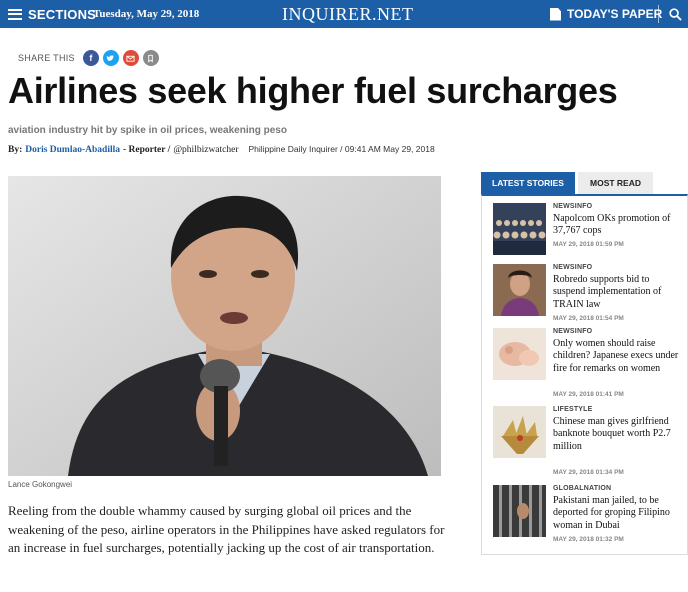  Describe the element at coordinates (146, 14) in the screenshot. I see `header-date: Tuesday, May 29, 2018` at that location.